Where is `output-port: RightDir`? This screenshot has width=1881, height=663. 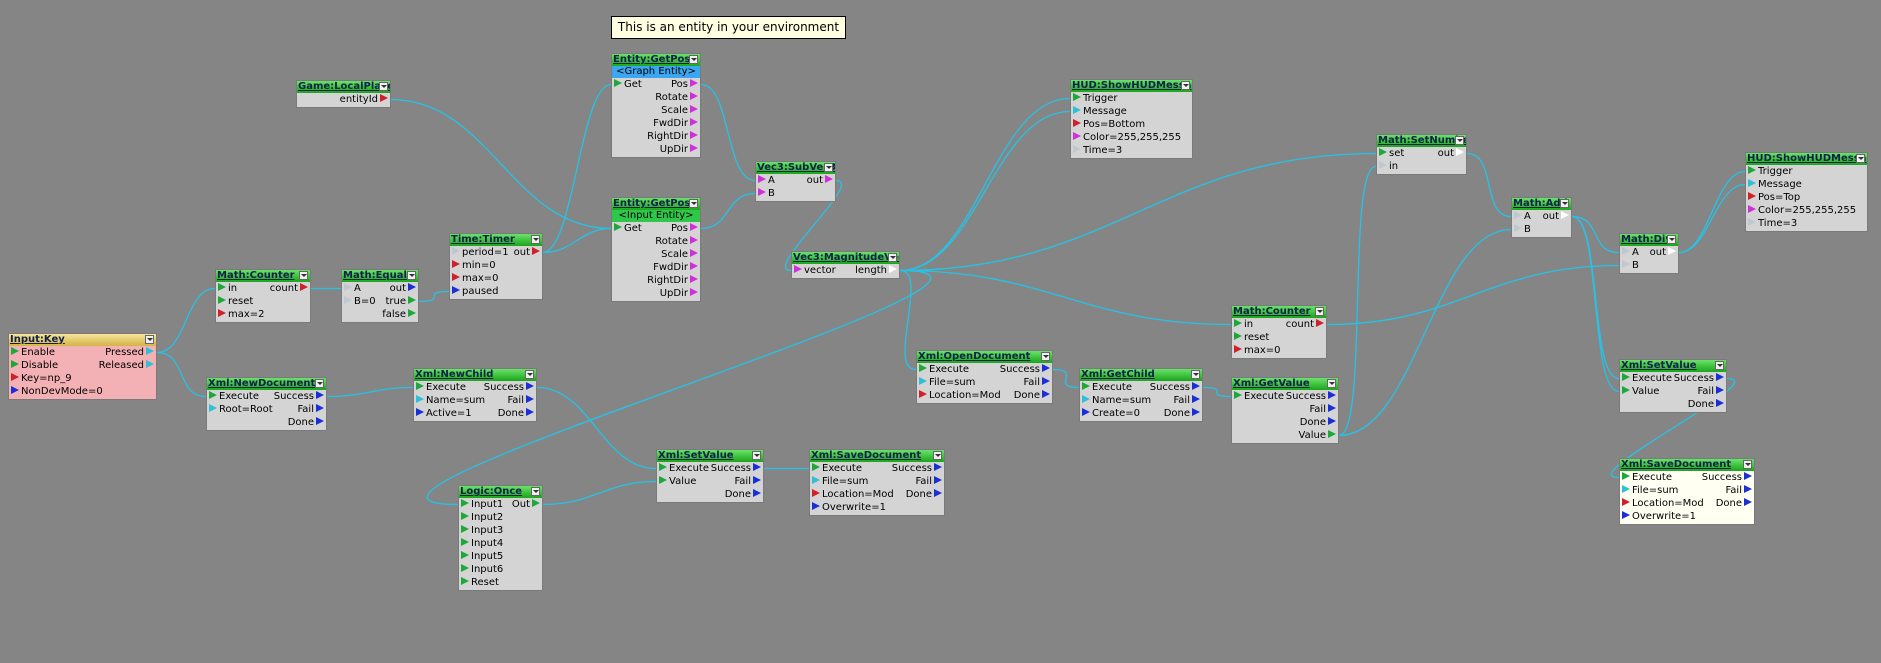 output-port: RightDir is located at coordinates (672, 280).